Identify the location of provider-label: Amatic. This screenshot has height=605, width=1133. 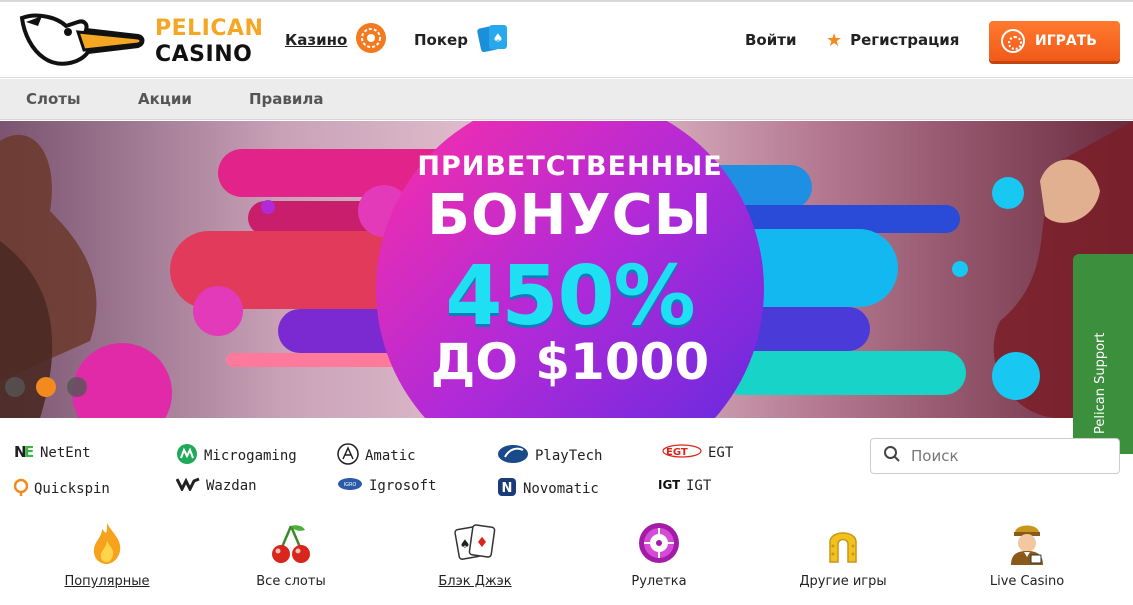
(390, 456).